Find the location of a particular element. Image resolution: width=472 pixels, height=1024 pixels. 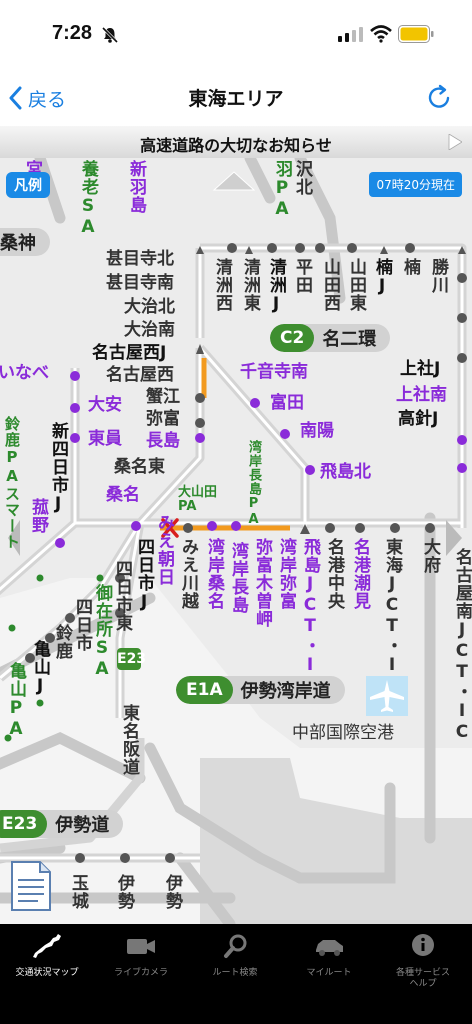

map-label: 桑名 is located at coordinates (123, 495).